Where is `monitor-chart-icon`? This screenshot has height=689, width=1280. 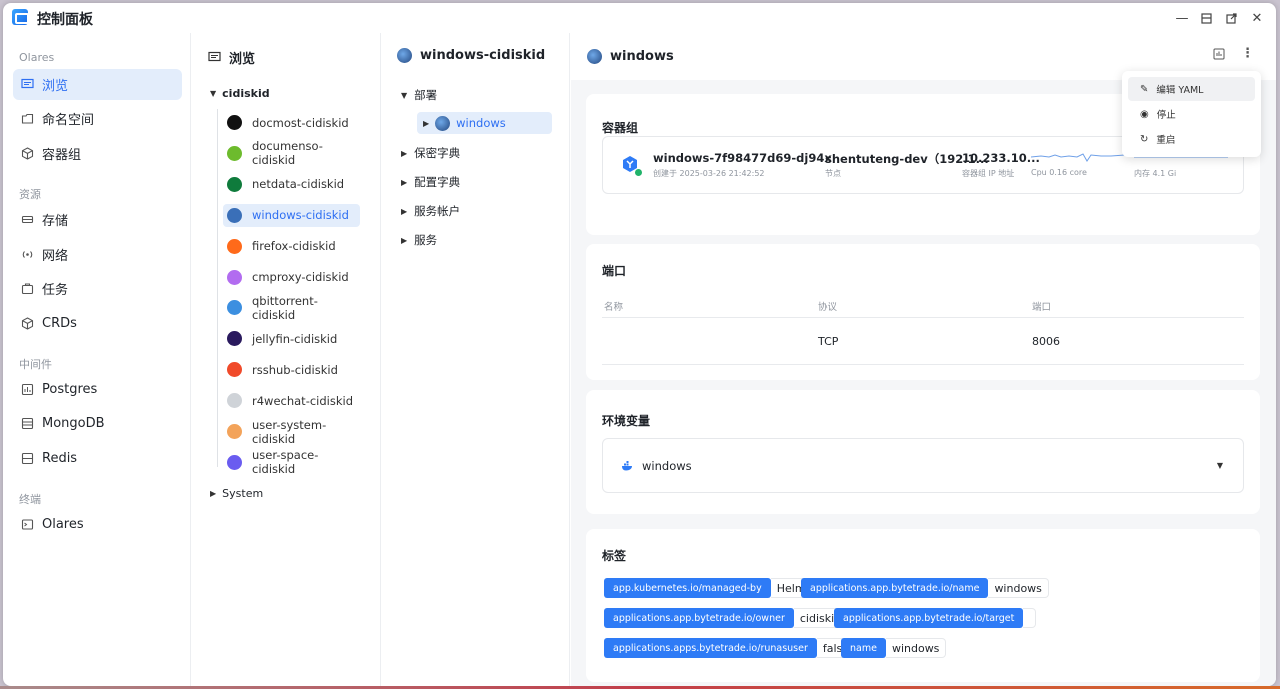
monitor-chart-icon is located at coordinates (1221, 56).